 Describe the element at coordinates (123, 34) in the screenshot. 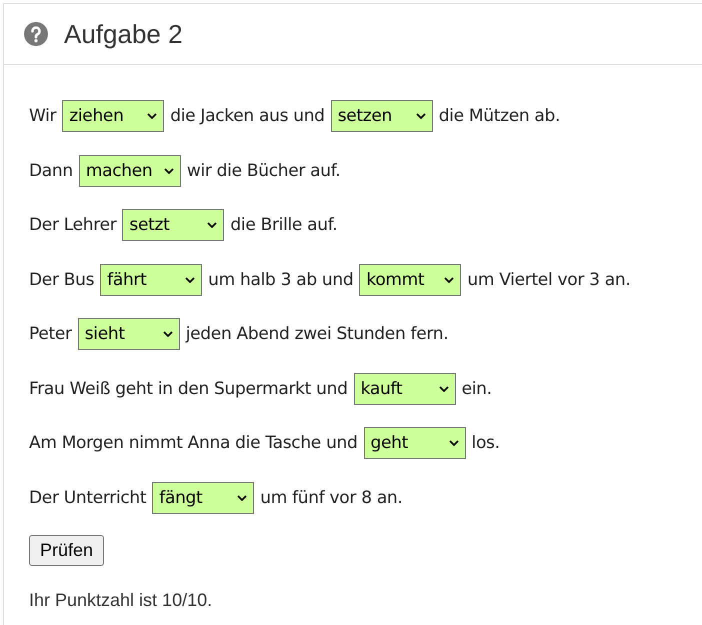

I see `panel-title: Aufgabe 2` at that location.